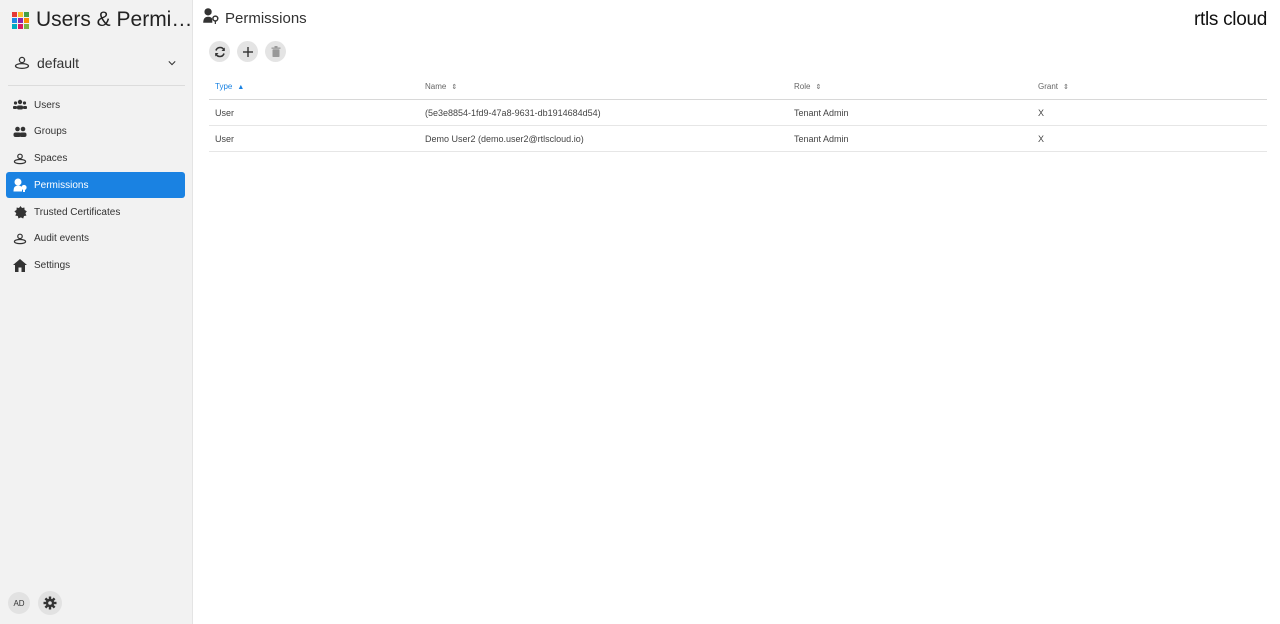 This screenshot has width=1280, height=624. Describe the element at coordinates (20, 105) in the screenshot. I see `users-icon` at that location.